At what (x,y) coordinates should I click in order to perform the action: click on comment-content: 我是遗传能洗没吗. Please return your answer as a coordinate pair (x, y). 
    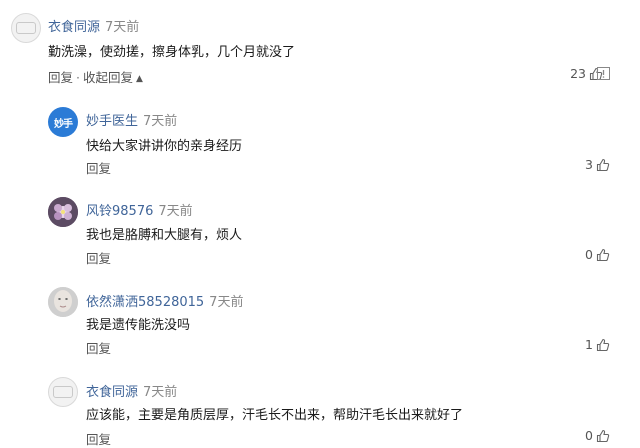
    Looking at the image, I should click on (138, 325).